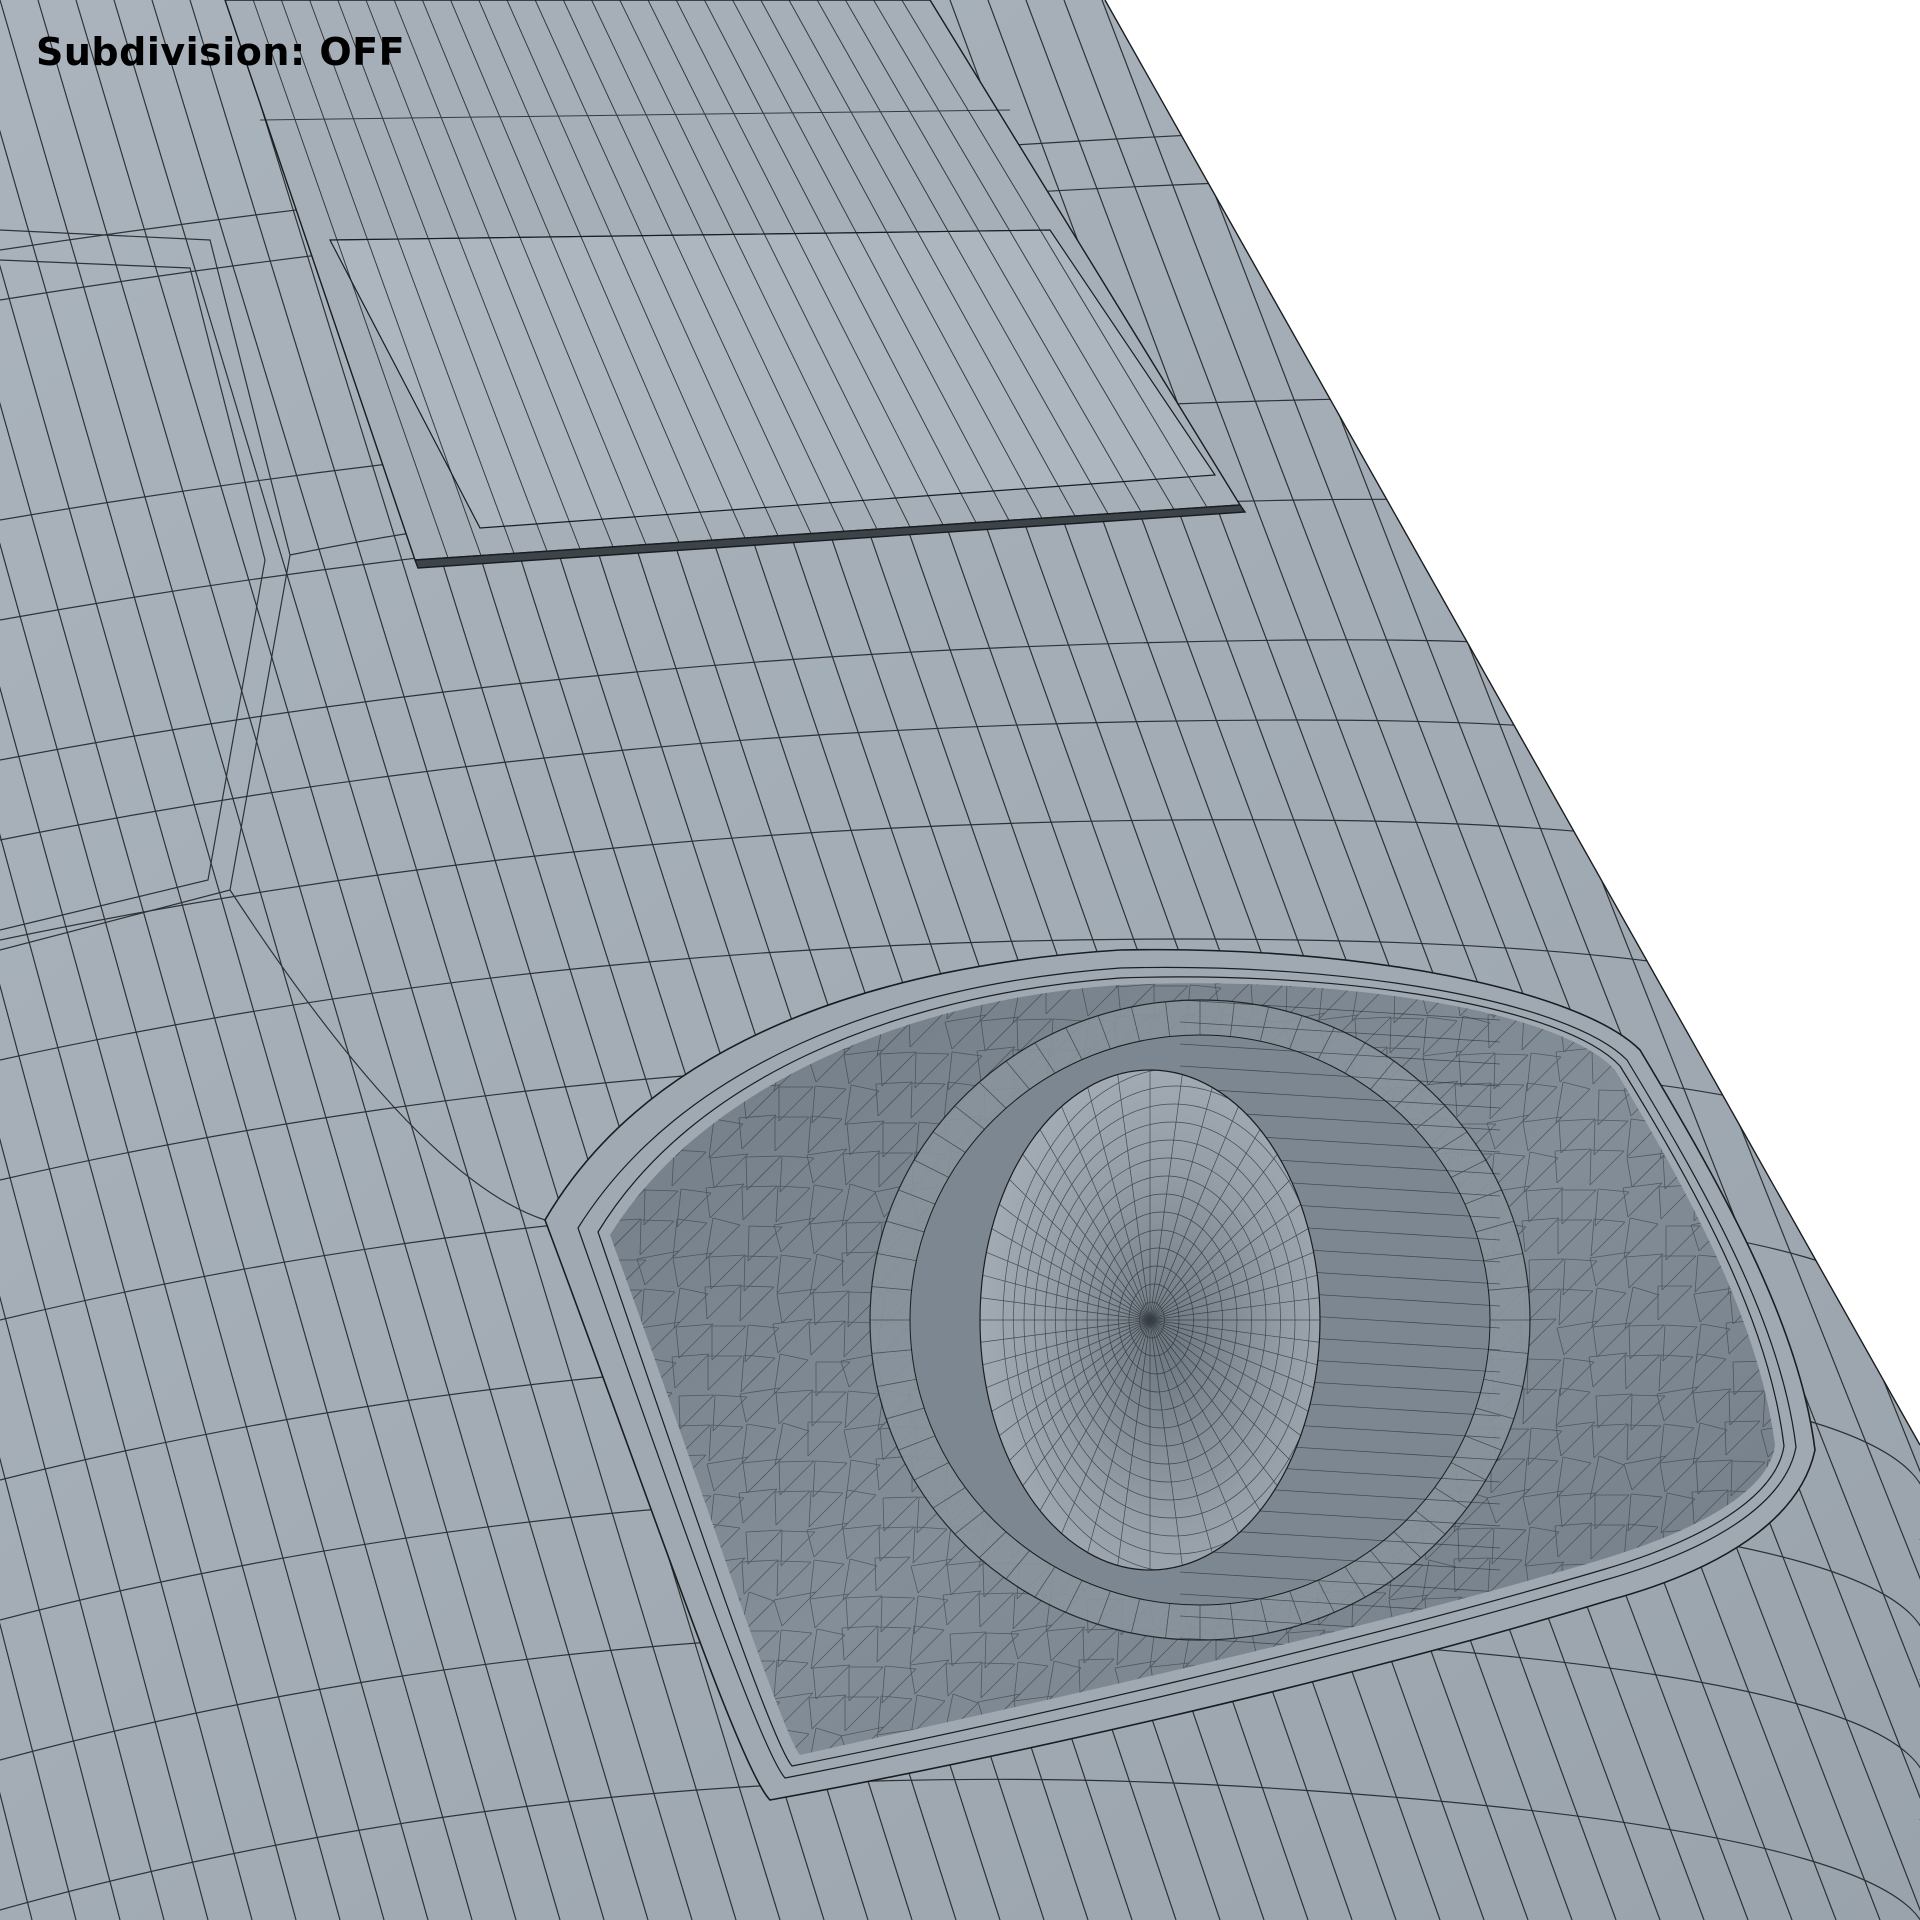  I want to click on subdivision-status-label: Subdivision: OFF, so click(221, 52).